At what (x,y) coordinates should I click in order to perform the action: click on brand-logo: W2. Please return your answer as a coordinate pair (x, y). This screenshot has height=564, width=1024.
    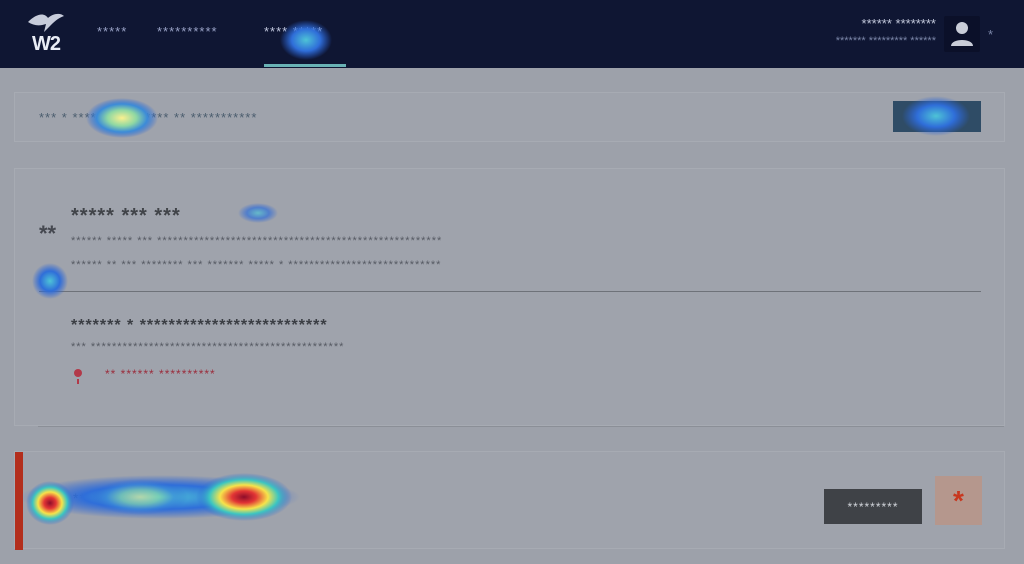
    Looking at the image, I should click on (46, 34).